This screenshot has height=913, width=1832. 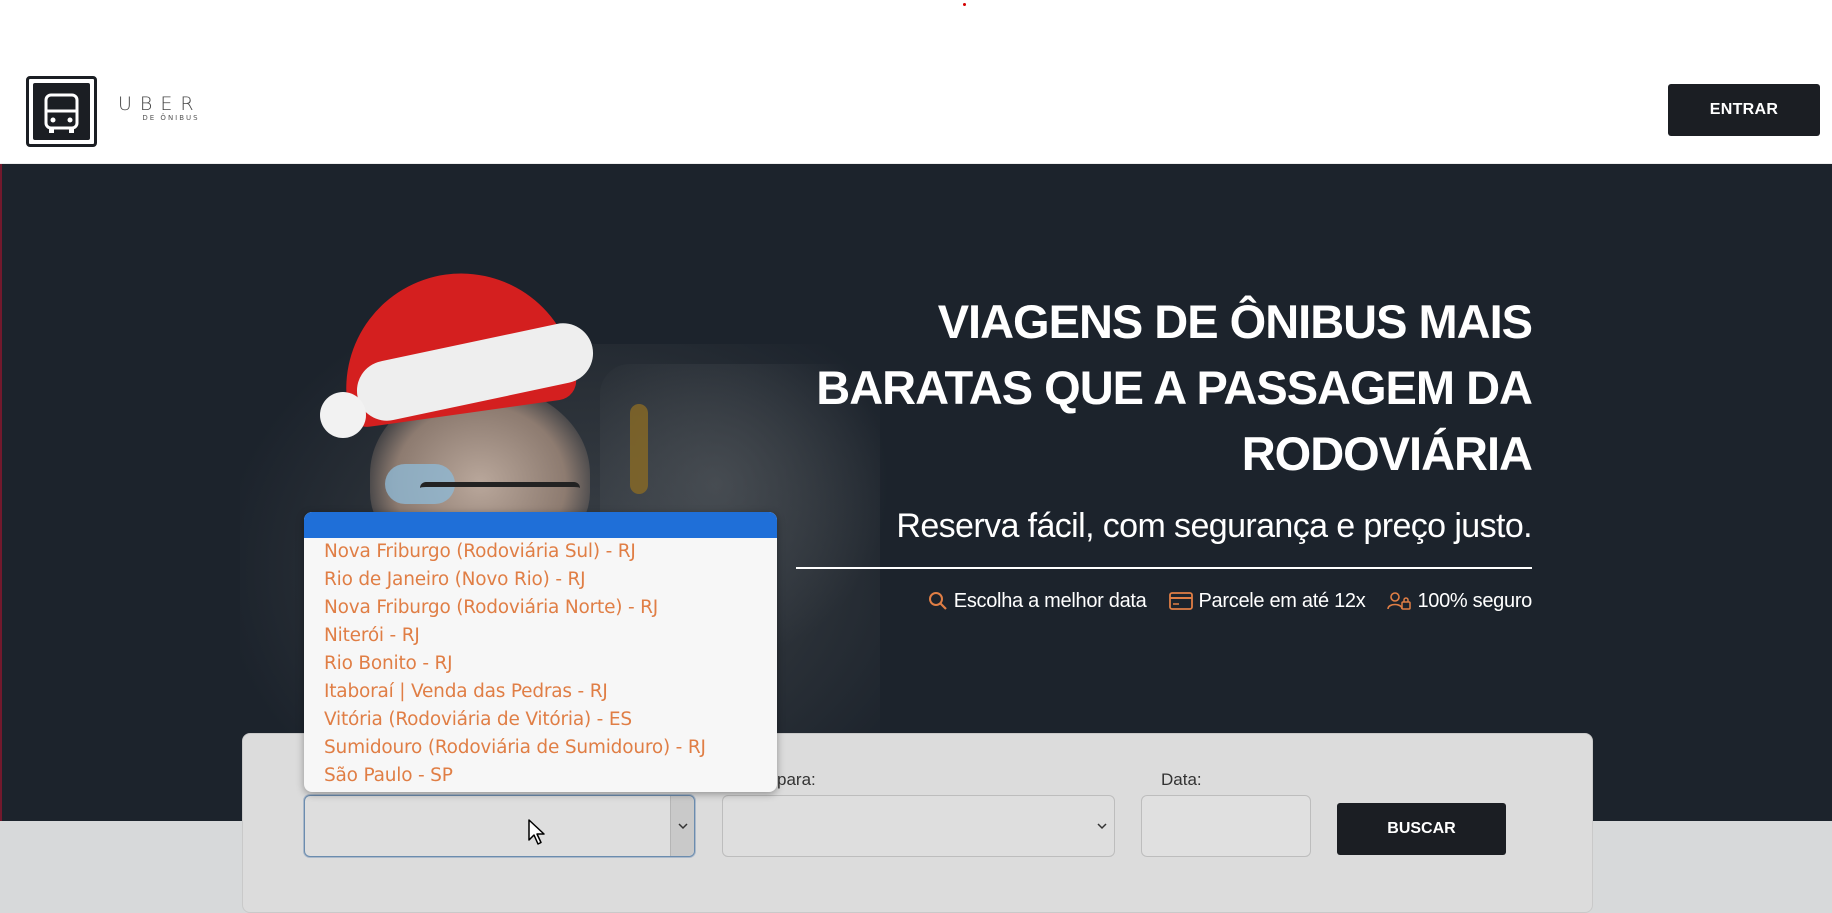 What do you see at coordinates (916, 32) in the screenshot?
I see `top-strip` at bounding box center [916, 32].